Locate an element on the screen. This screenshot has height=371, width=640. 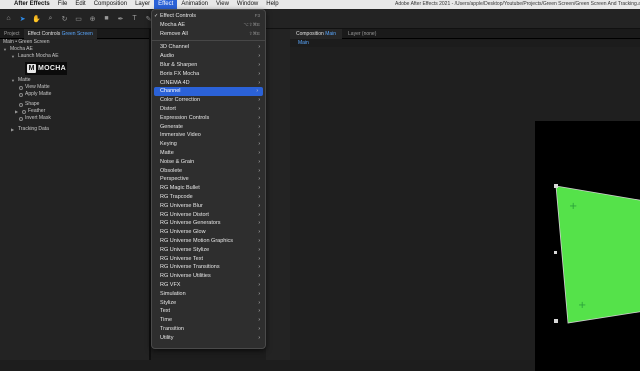
effect-header: ▼ Mocha AE is located at coordinates (76, 49).